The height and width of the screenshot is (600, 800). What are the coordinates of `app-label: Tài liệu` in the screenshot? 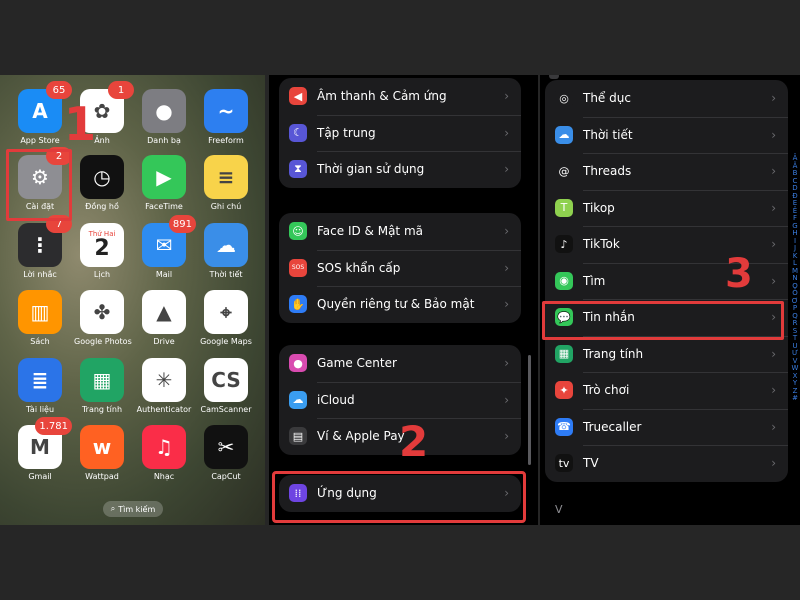 It's located at (40, 409).